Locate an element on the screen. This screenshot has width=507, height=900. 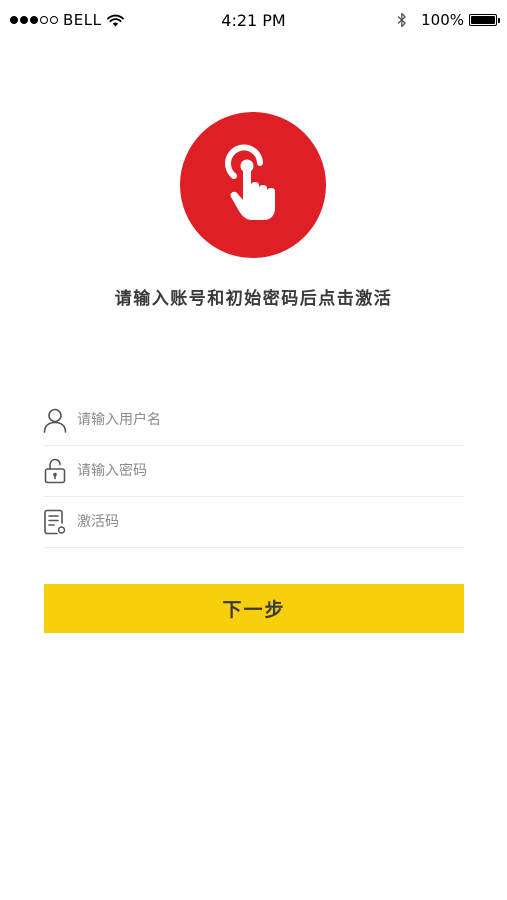
username-input is located at coordinates (257, 420).